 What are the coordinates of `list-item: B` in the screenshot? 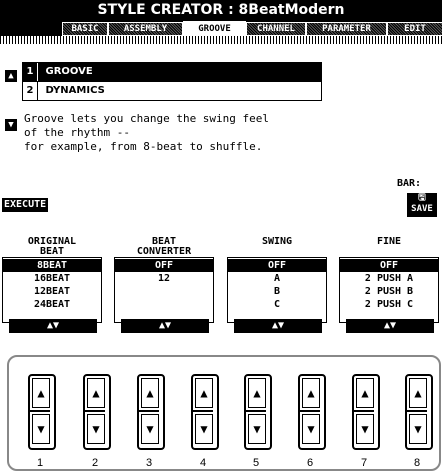 It's located at (277, 291).